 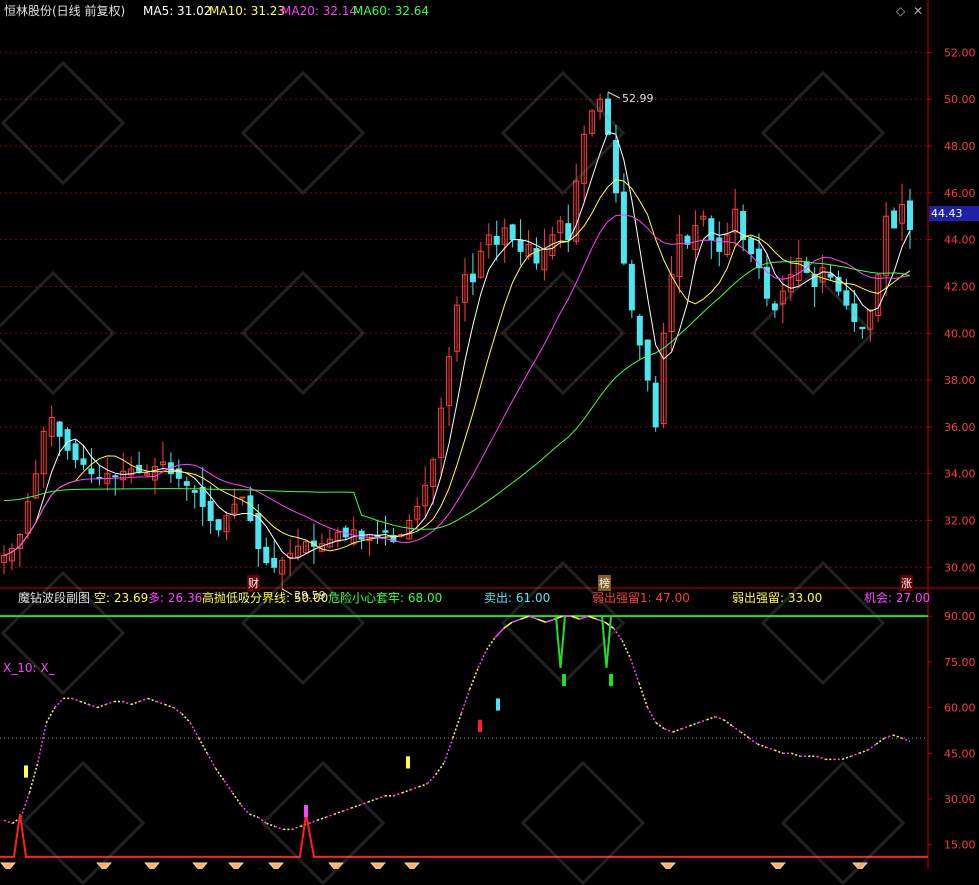 What do you see at coordinates (638, 98) in the screenshot?
I see `high-annotation-label: 52.99` at bounding box center [638, 98].